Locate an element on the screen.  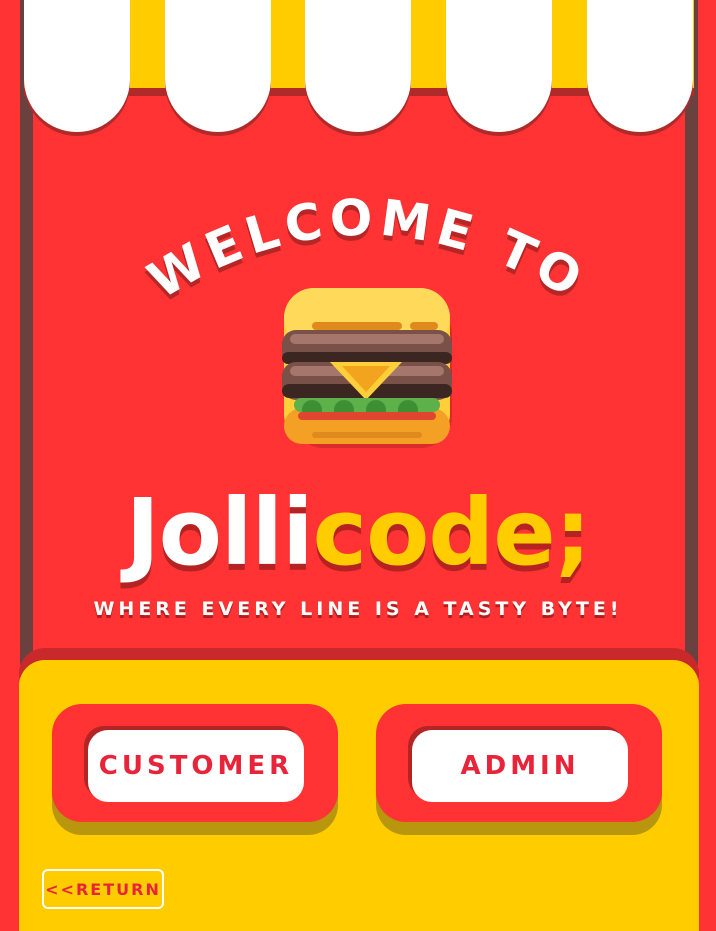
brand-name-part2: code; is located at coordinates (452, 532).